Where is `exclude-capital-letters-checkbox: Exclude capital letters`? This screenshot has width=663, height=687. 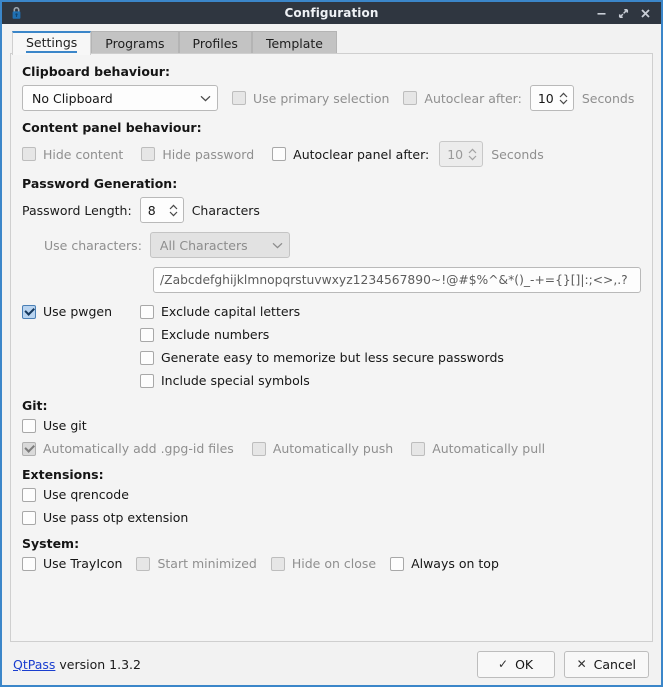
exclude-capital-letters-checkbox: Exclude capital letters is located at coordinates (220, 311).